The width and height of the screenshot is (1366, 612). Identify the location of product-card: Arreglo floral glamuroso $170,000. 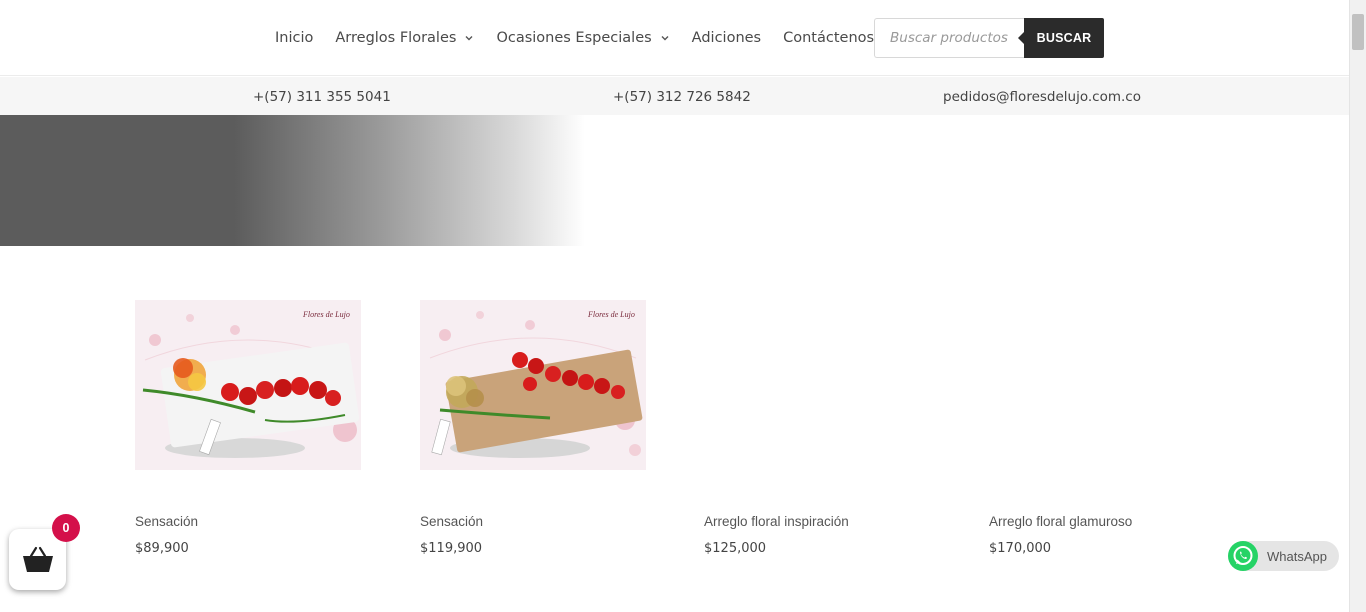
(1102, 428).